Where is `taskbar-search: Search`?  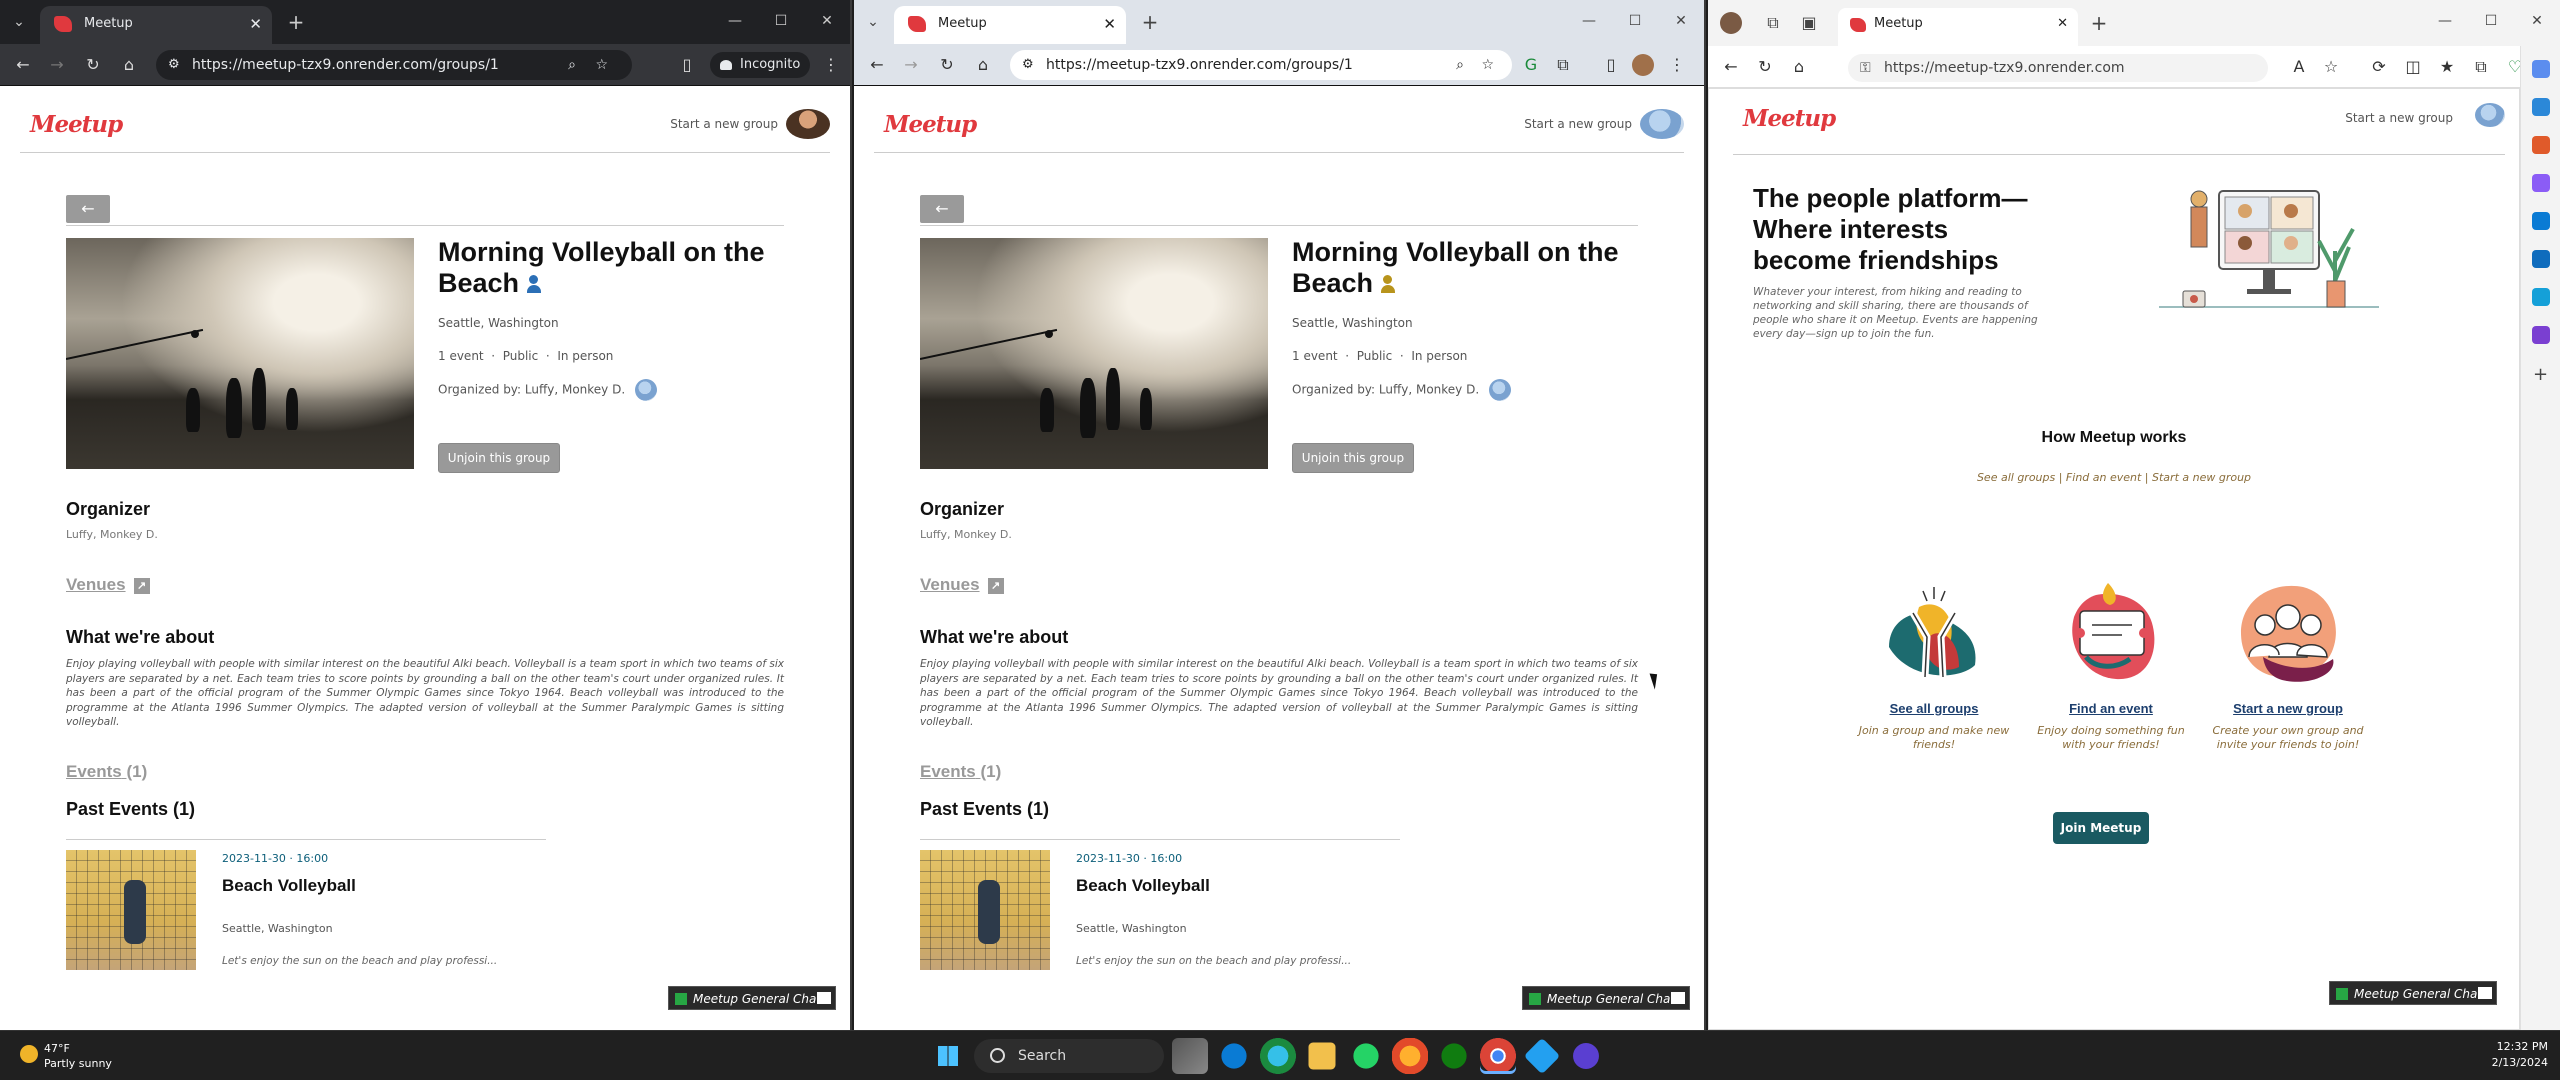 taskbar-search: Search is located at coordinates (1069, 1056).